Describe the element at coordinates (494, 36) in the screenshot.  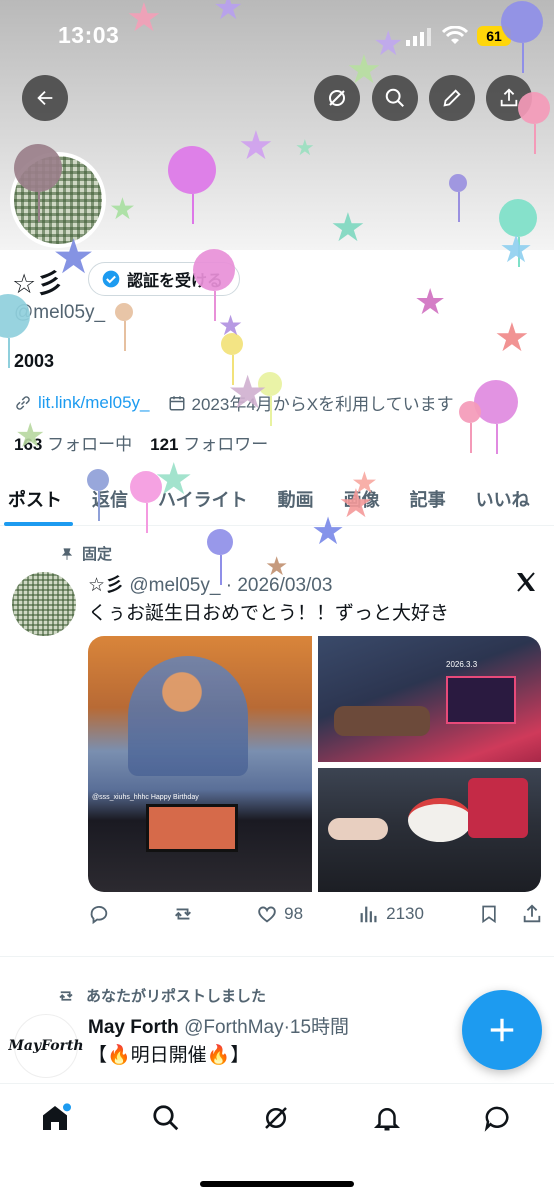
I see `battery-indicator: 61` at that location.